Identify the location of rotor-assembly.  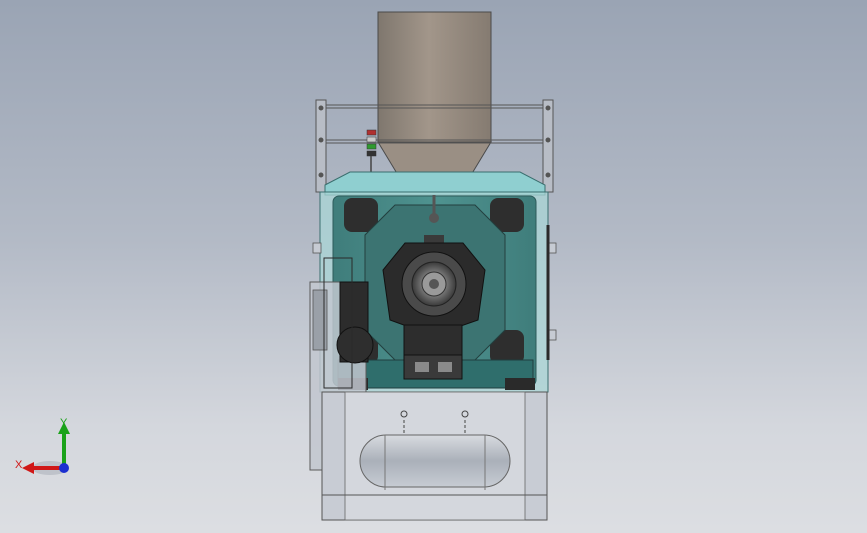
(434, 285).